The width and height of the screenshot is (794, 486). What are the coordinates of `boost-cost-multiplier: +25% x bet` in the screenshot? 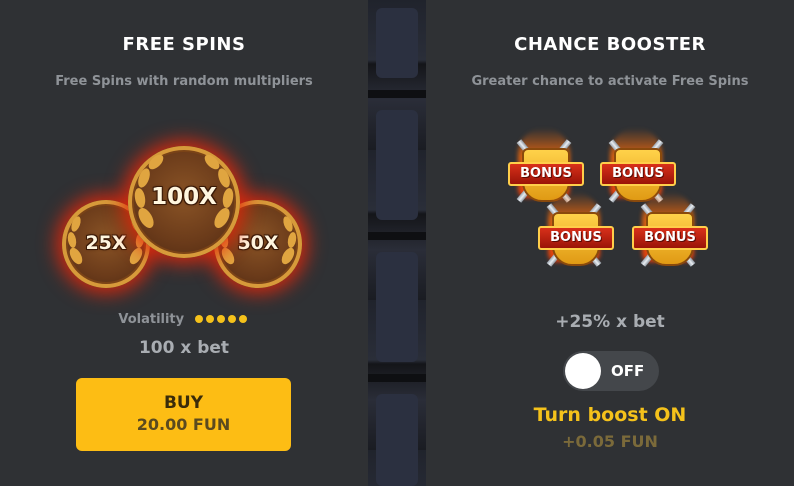 It's located at (610, 322).